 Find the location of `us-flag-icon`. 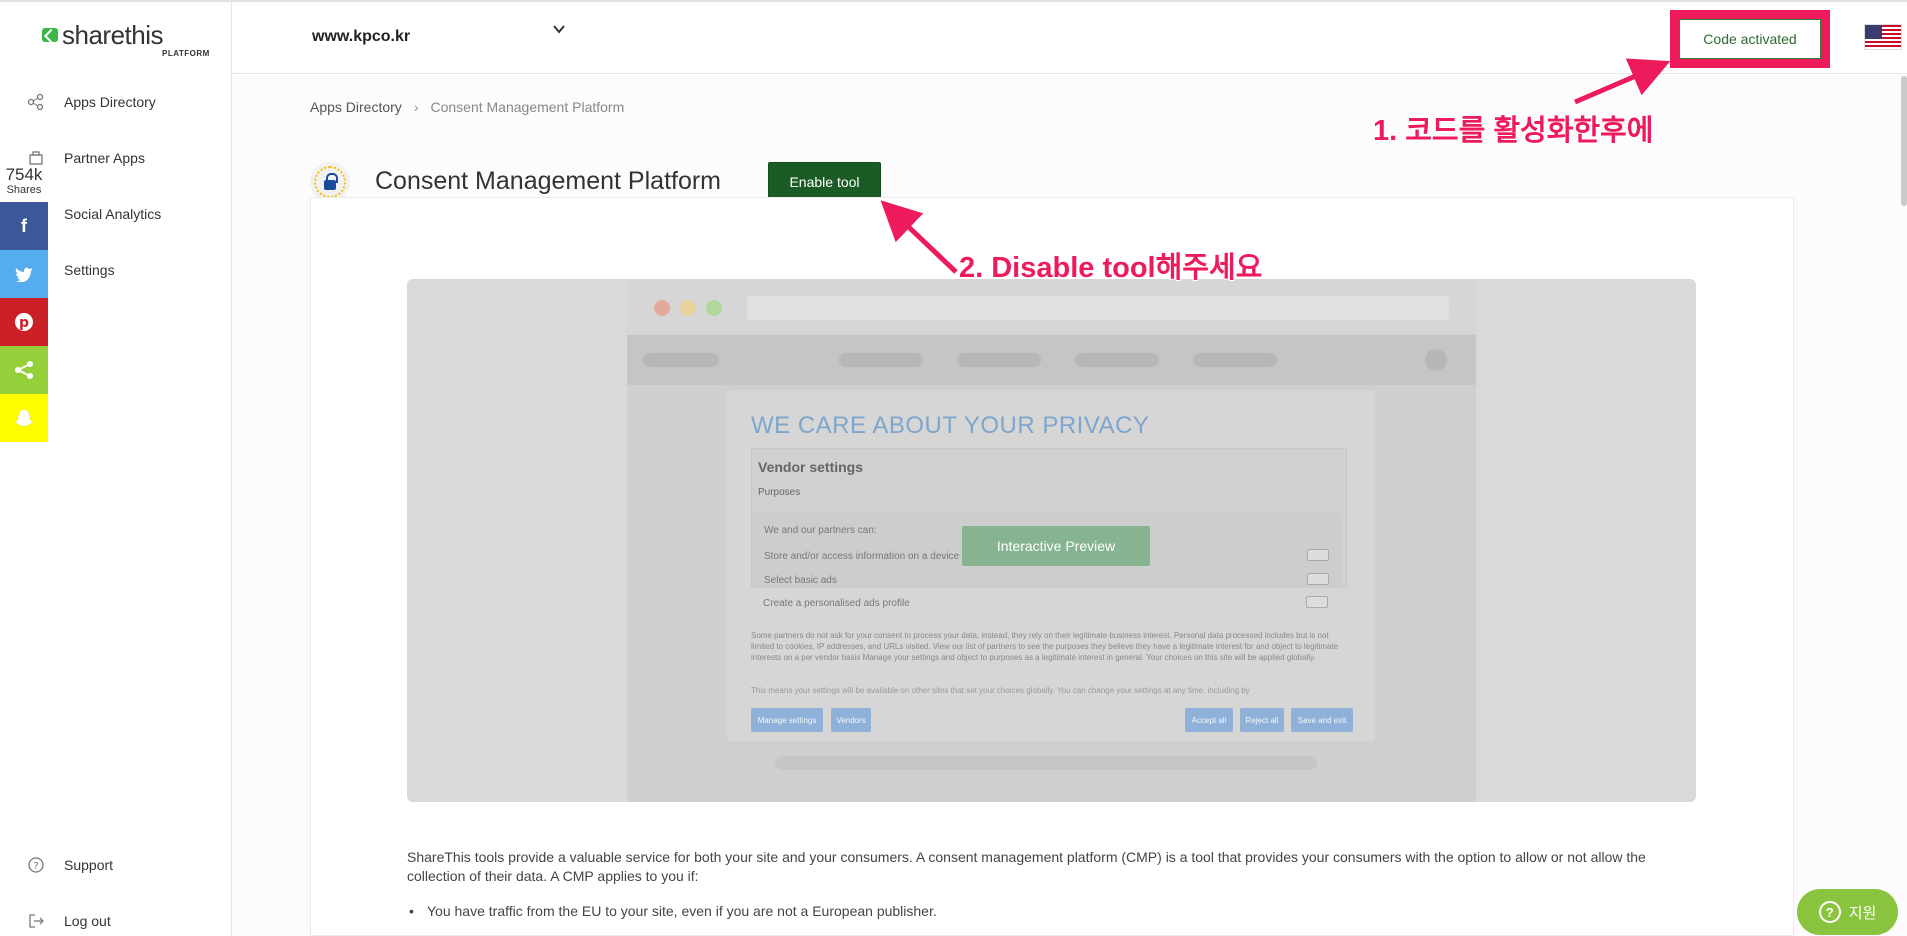

us-flag-icon is located at coordinates (1883, 37).